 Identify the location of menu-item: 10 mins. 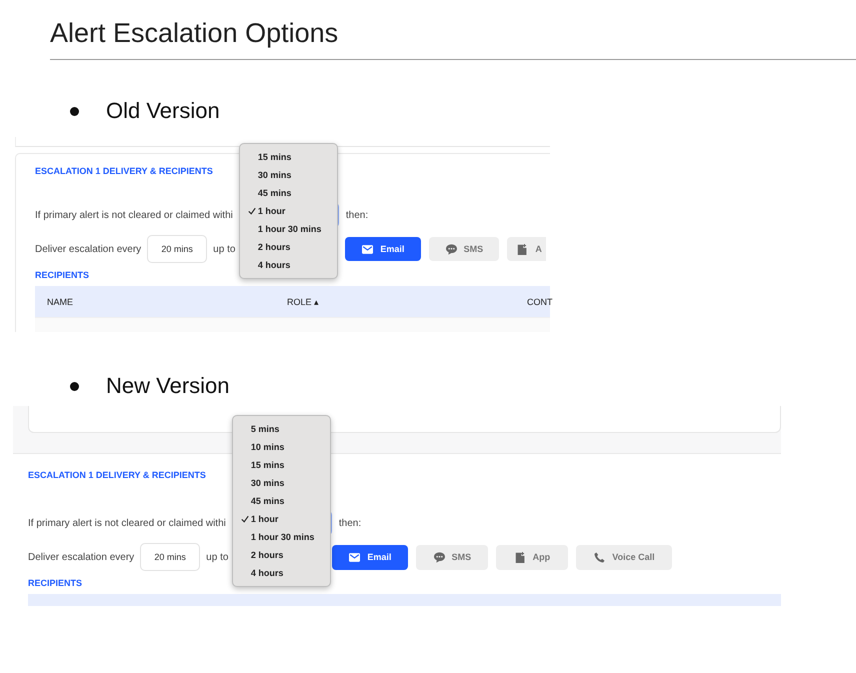
(281, 447).